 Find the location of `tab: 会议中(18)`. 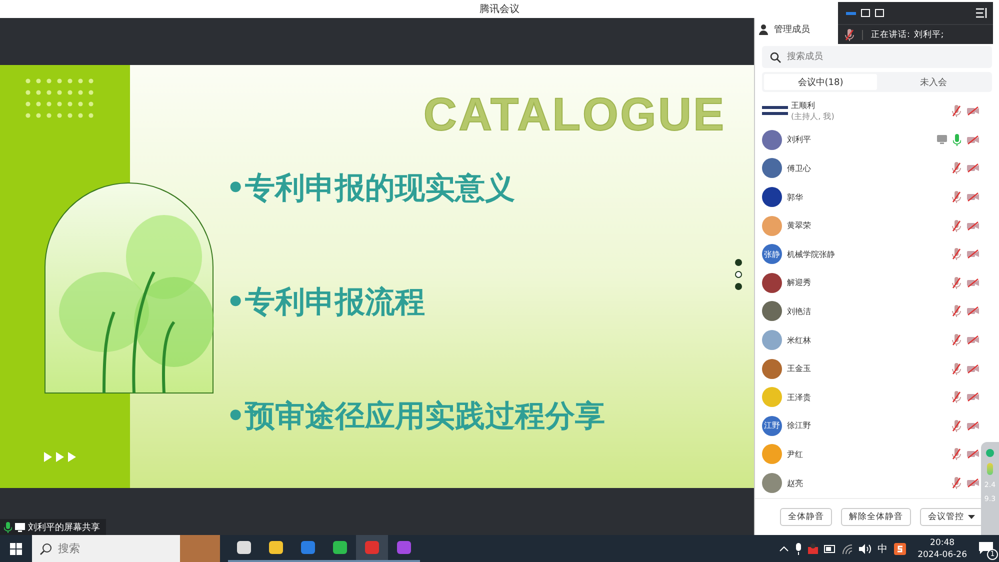

tab: 会议中(18) is located at coordinates (820, 82).